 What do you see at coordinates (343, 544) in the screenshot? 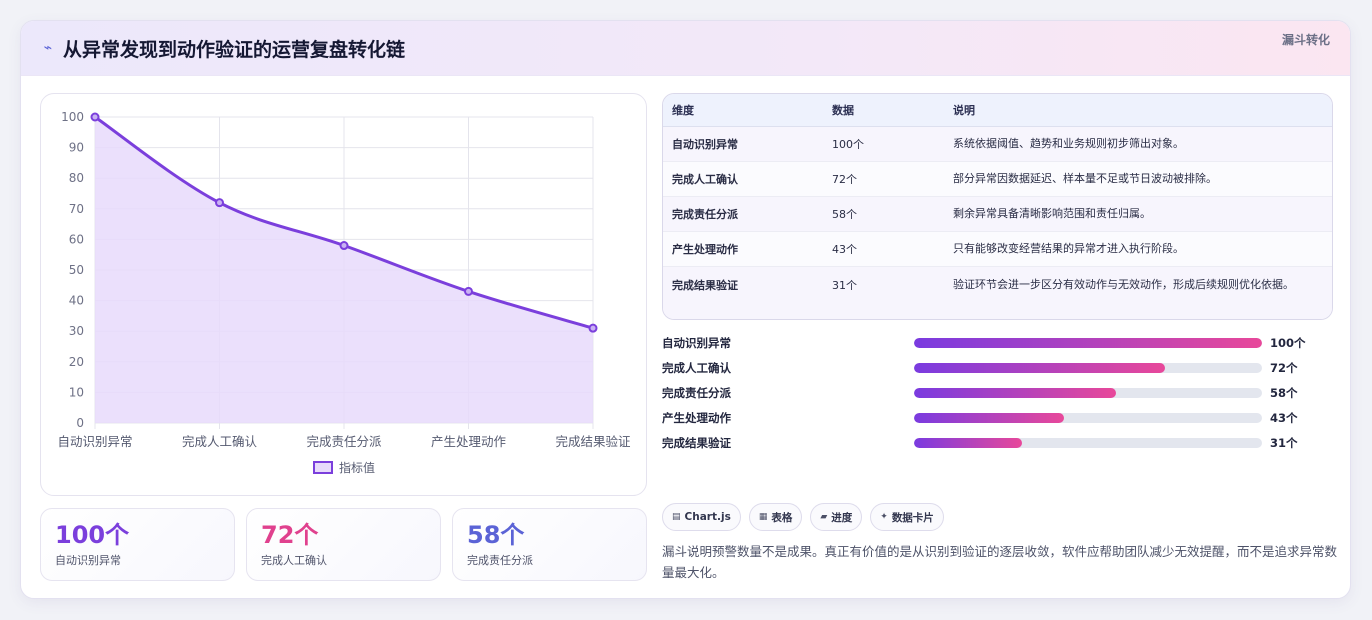
I see `kpi-card-confirmed: 72个 完成人工确认` at bounding box center [343, 544].